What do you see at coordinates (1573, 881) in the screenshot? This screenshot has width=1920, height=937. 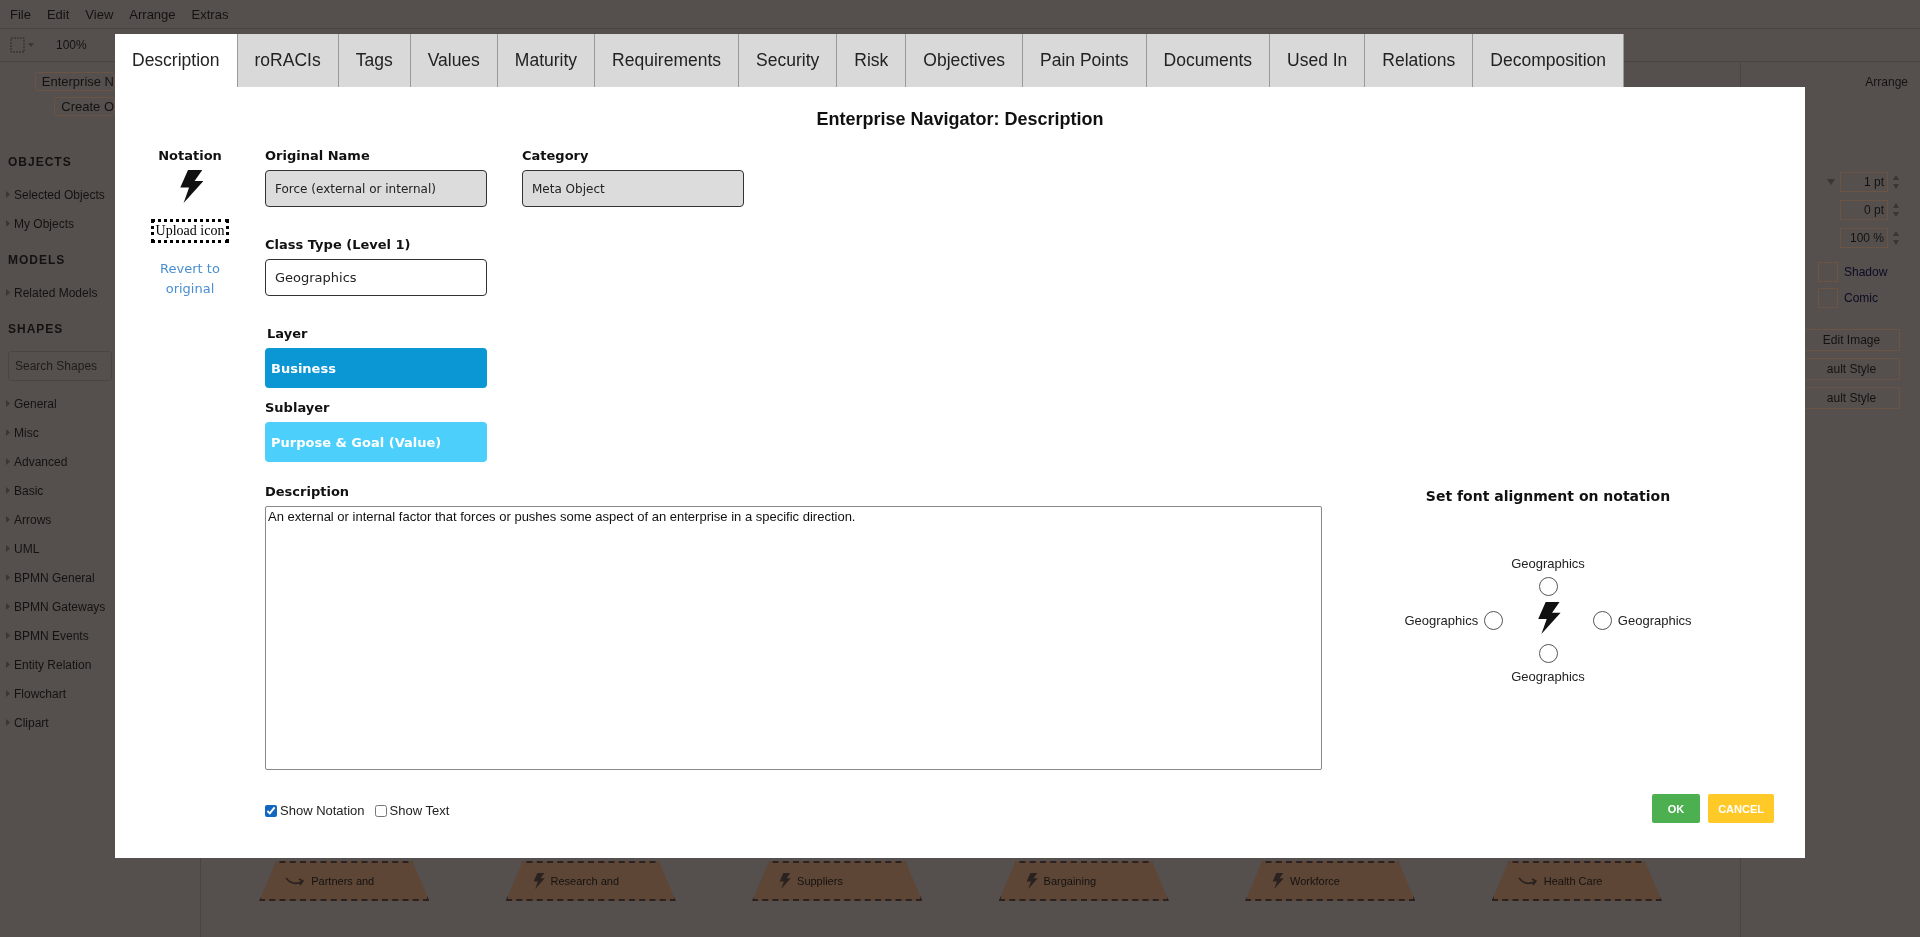 I see `shape-label: Health Care` at bounding box center [1573, 881].